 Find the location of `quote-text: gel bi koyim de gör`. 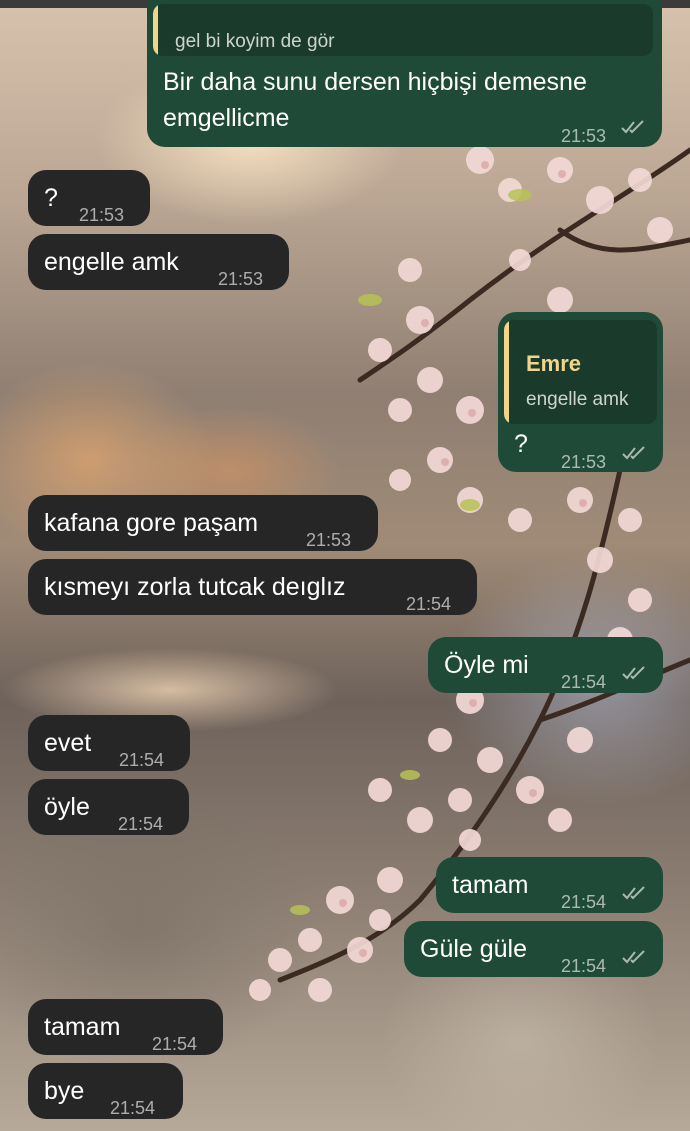

quote-text: gel bi koyim de gör is located at coordinates (255, 41).